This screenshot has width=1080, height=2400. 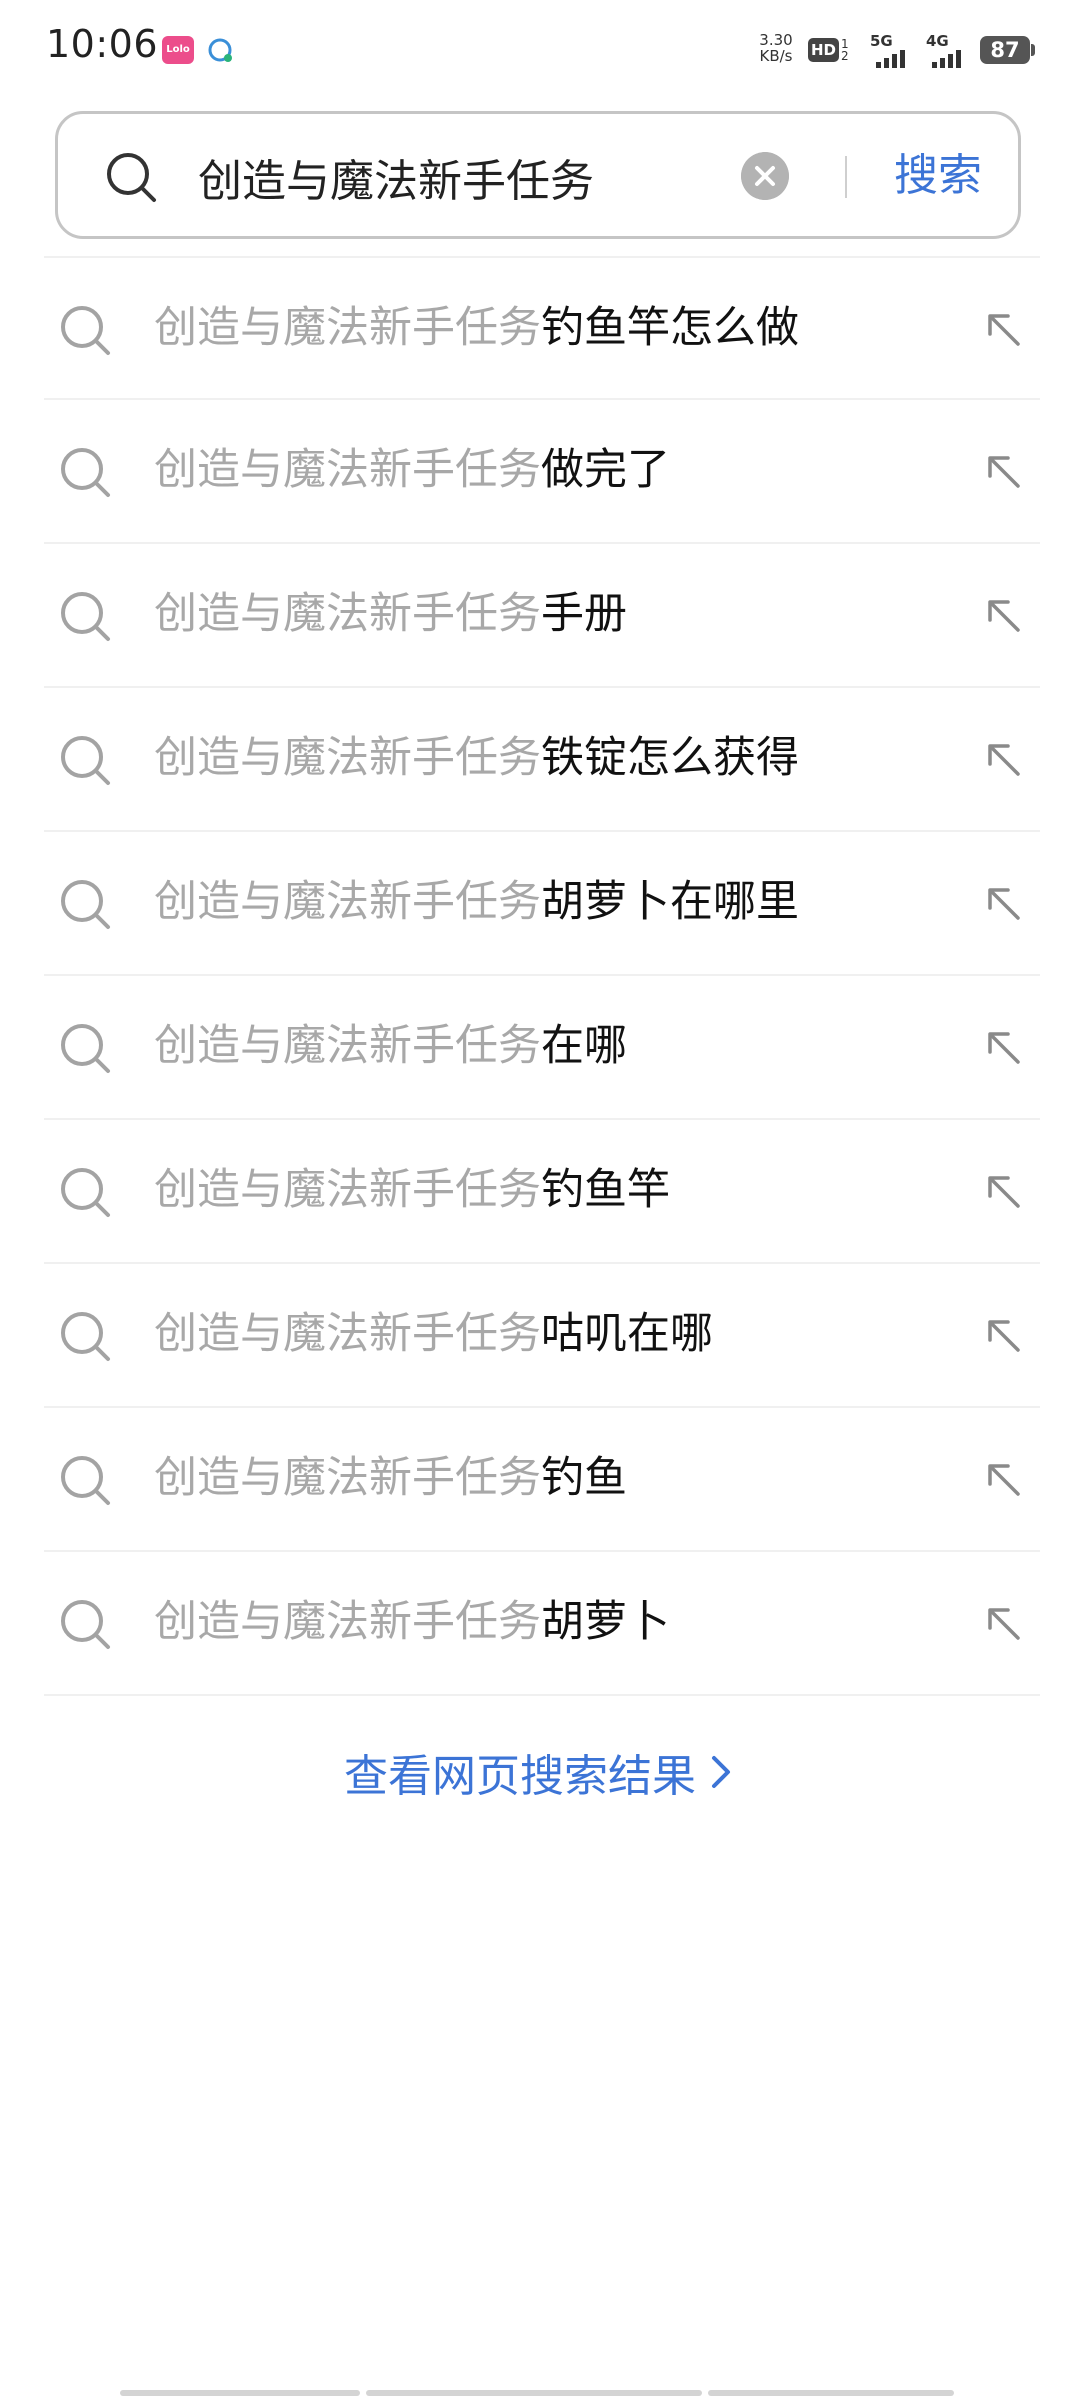 I want to click on suggestion-suffix: 做完了, so click(x=605, y=470).